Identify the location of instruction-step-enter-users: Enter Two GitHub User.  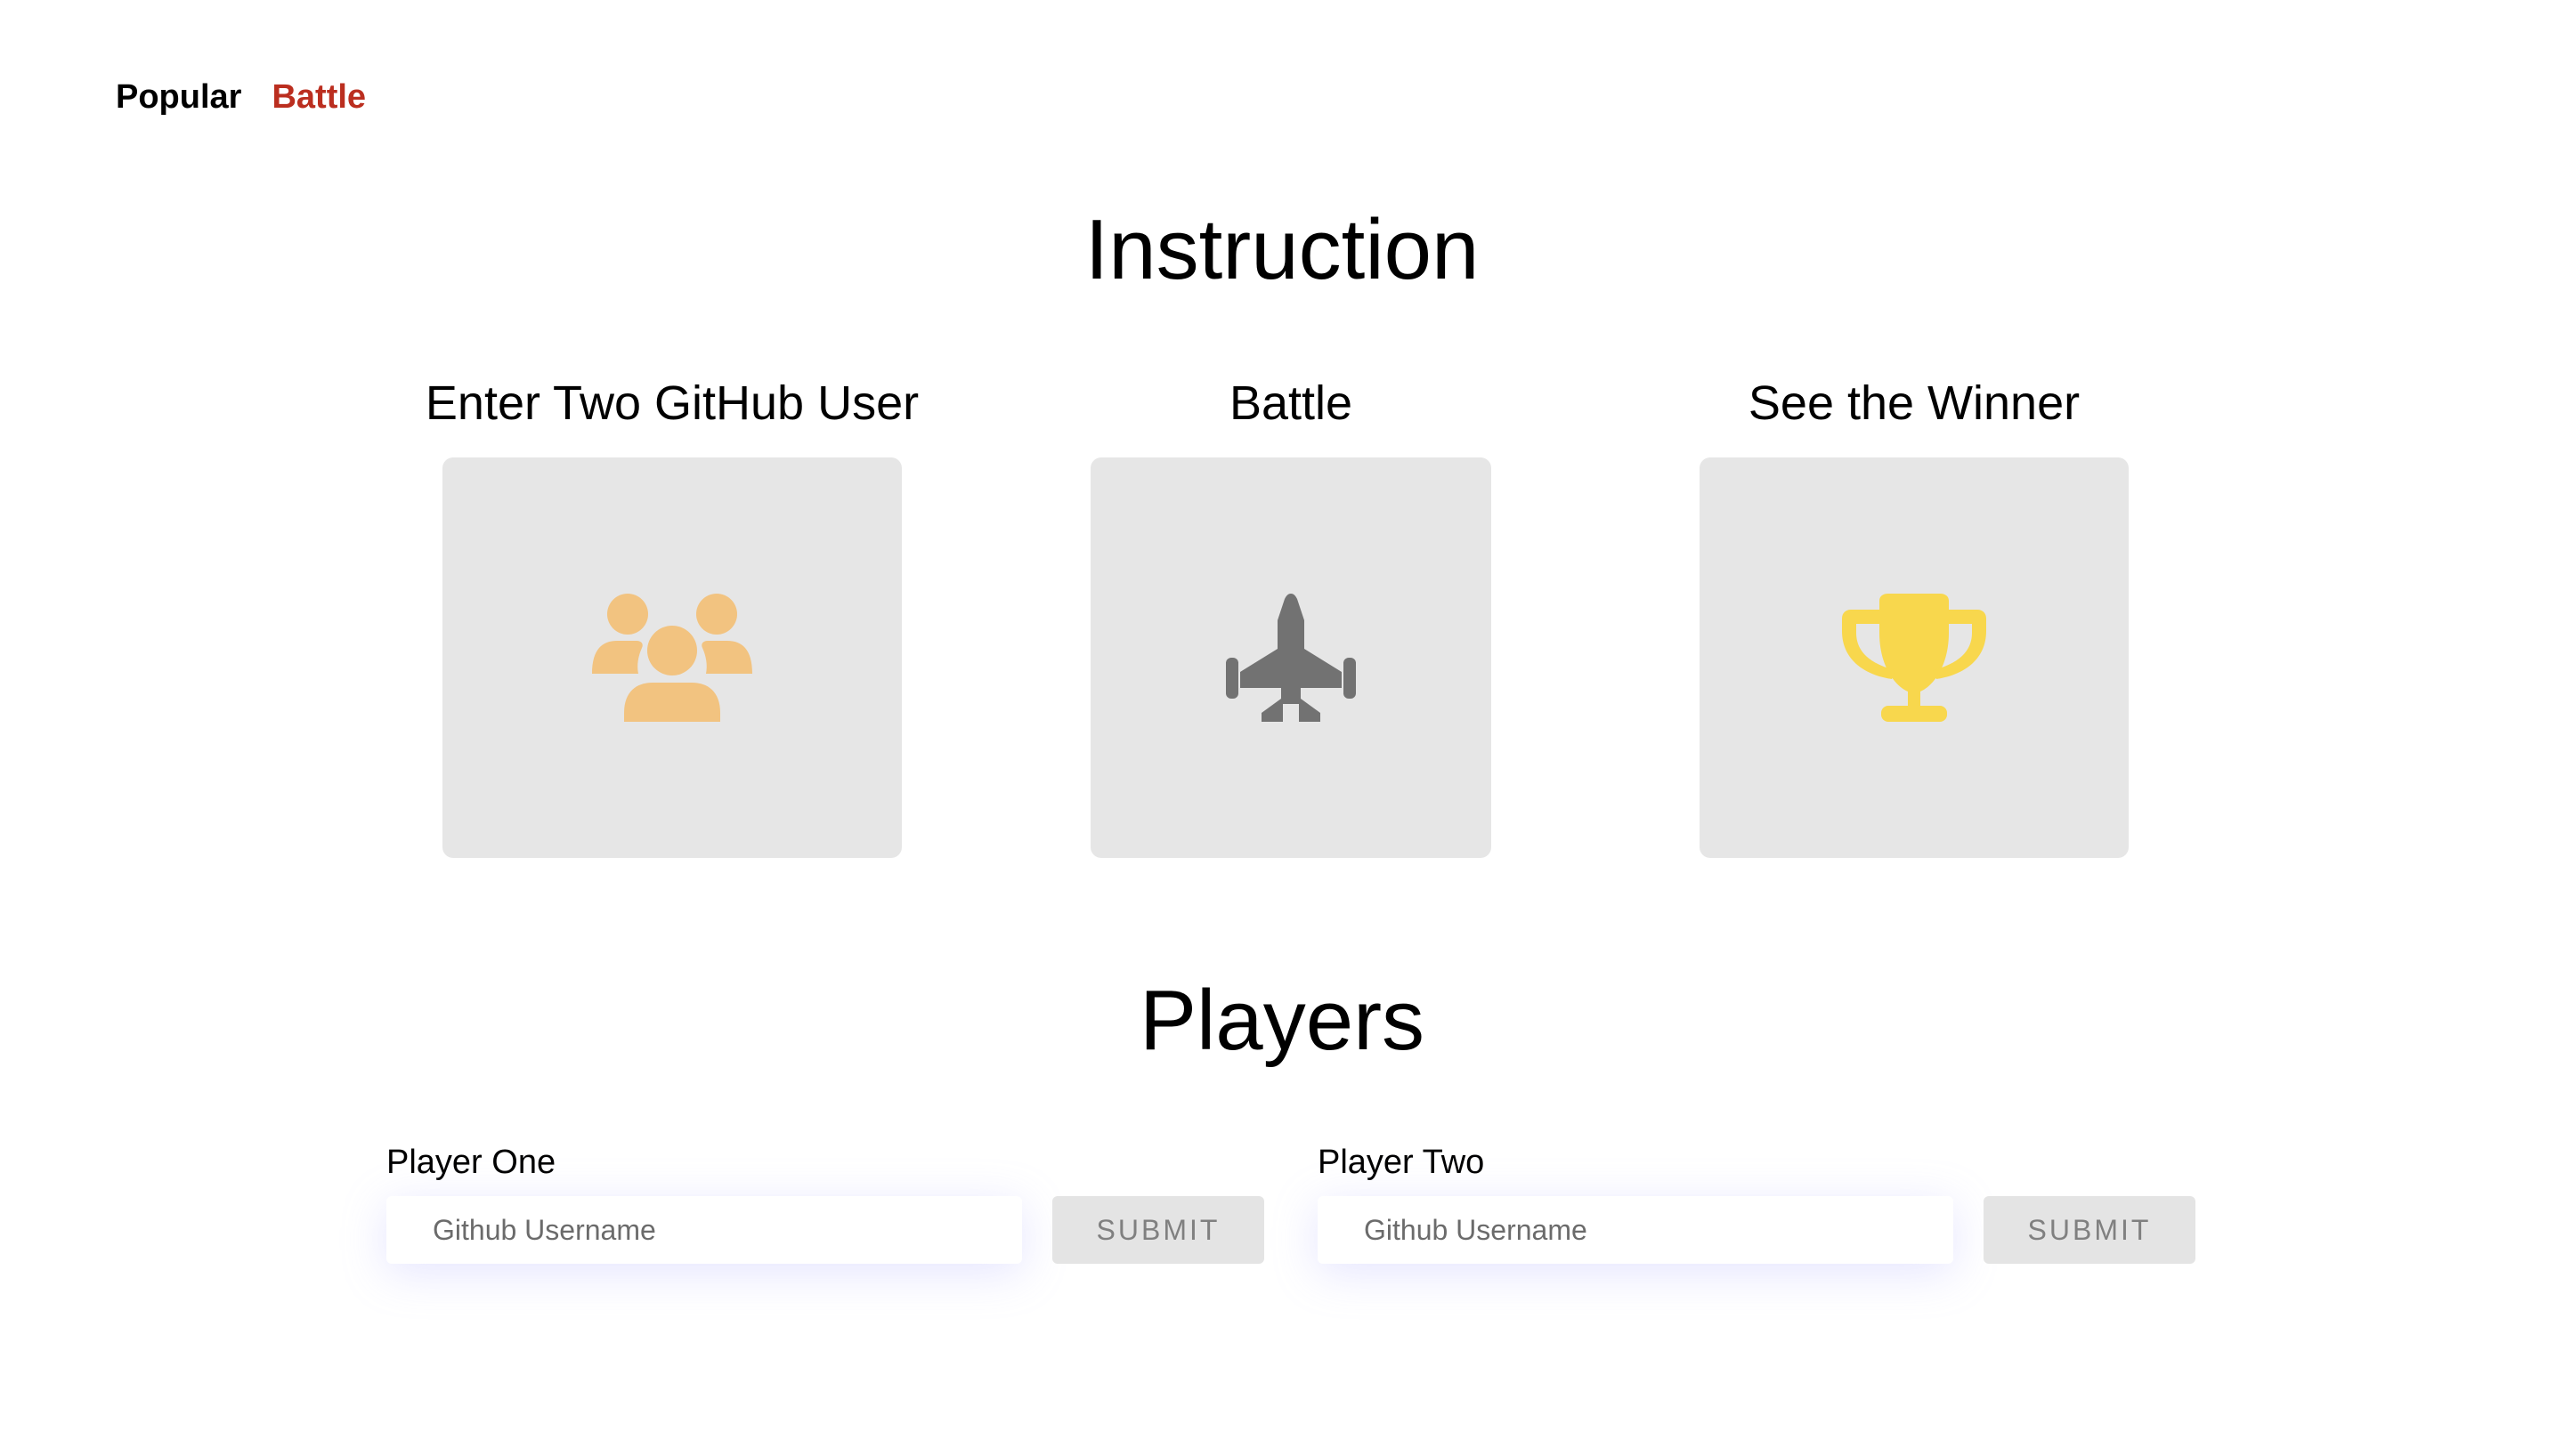
(672, 615).